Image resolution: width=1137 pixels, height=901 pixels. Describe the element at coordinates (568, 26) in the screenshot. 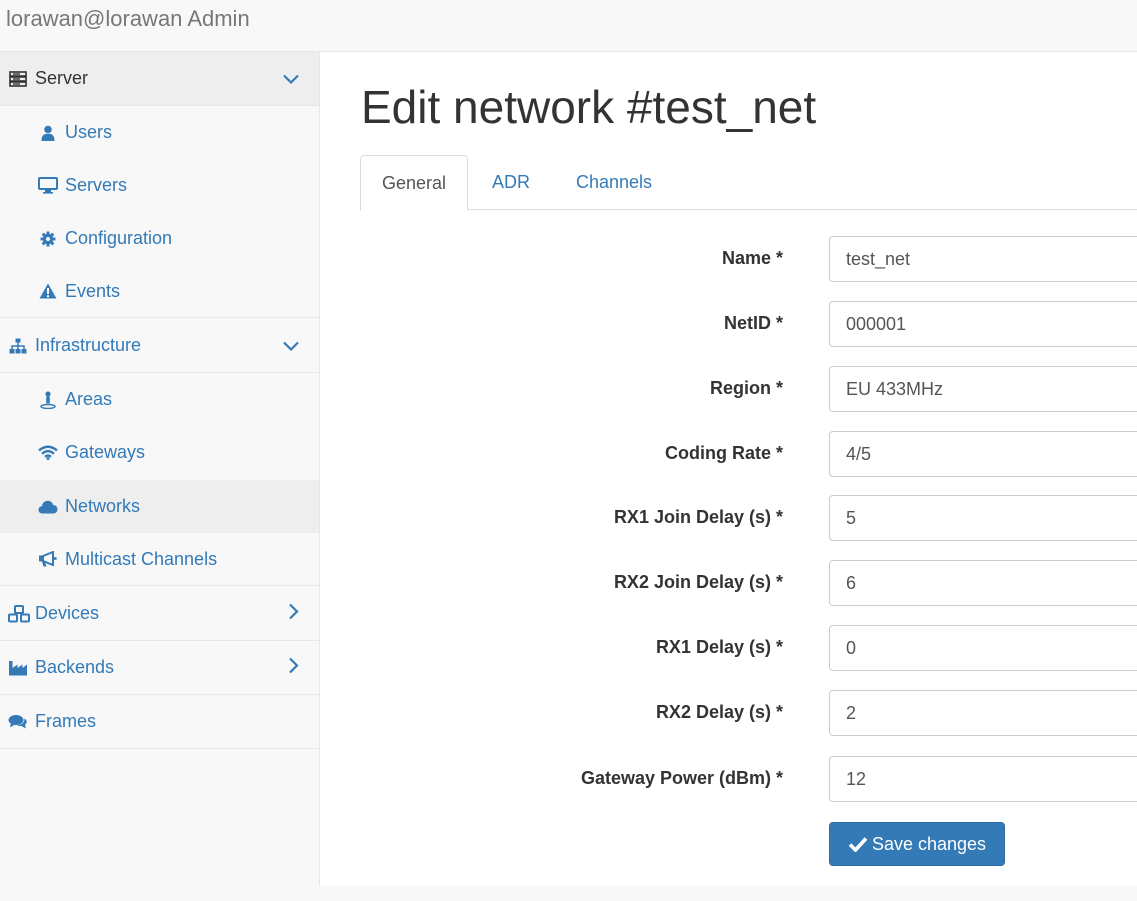

I see `top-navbar: lorawan@lorawan Admin` at that location.